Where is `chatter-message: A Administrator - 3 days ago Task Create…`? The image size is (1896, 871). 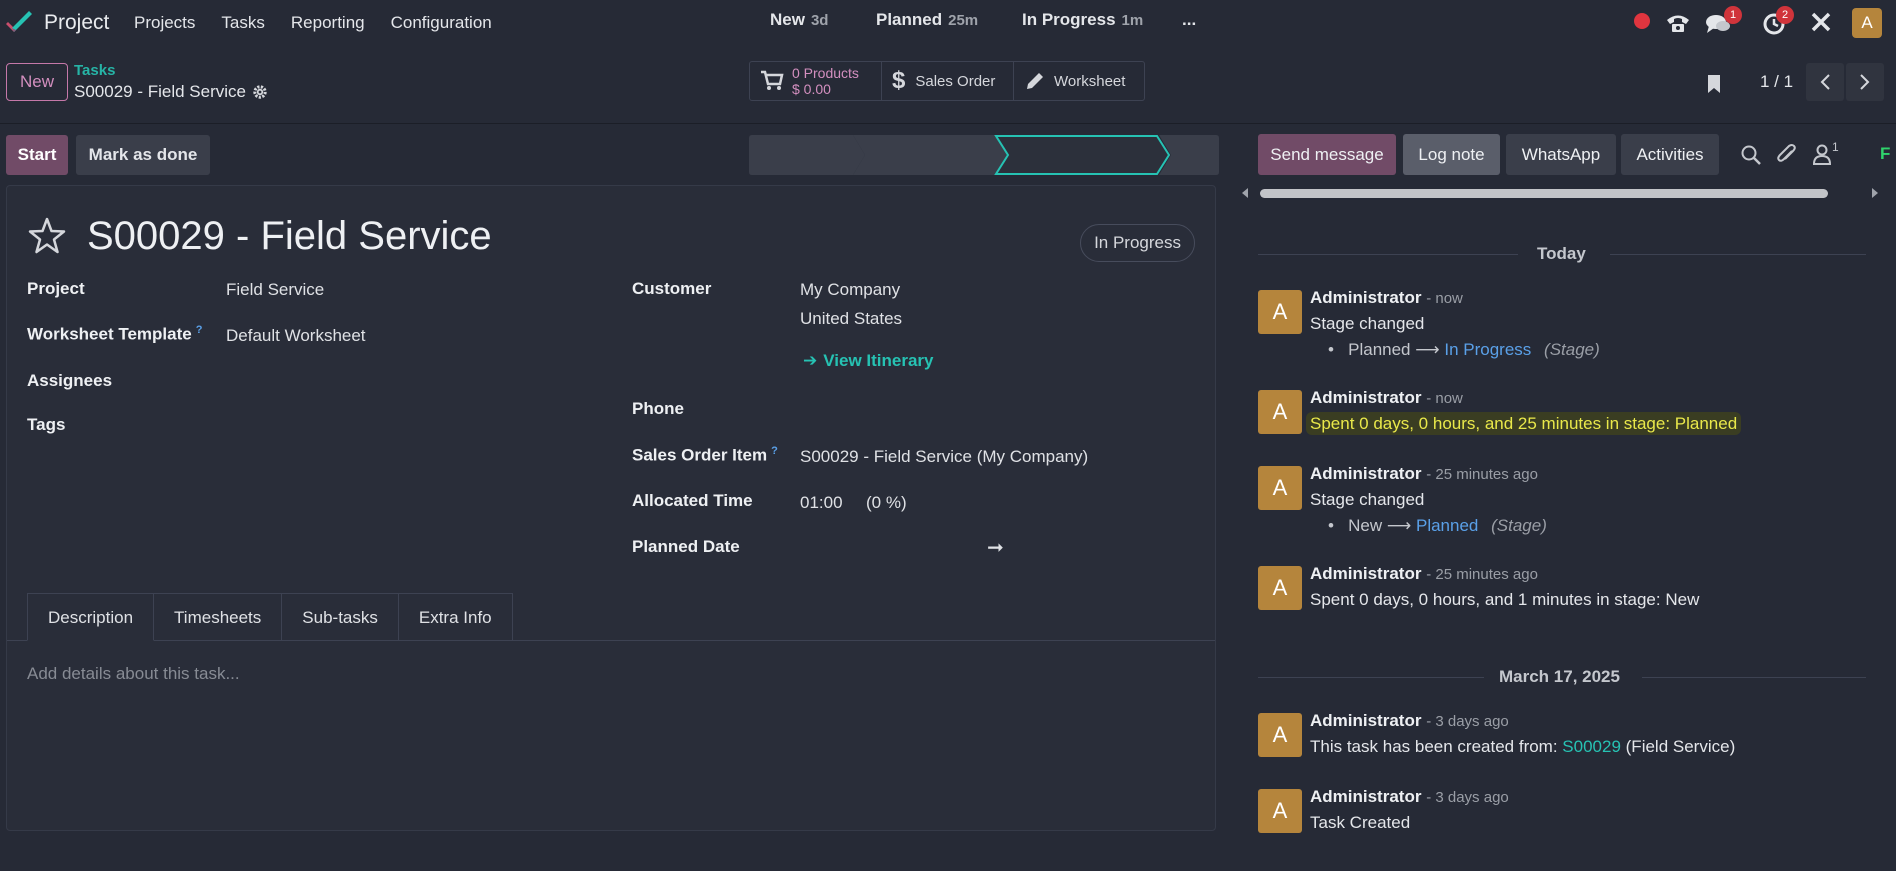 chatter-message: A Administrator - 3 days ago Task Create… is located at coordinates (1558, 813).